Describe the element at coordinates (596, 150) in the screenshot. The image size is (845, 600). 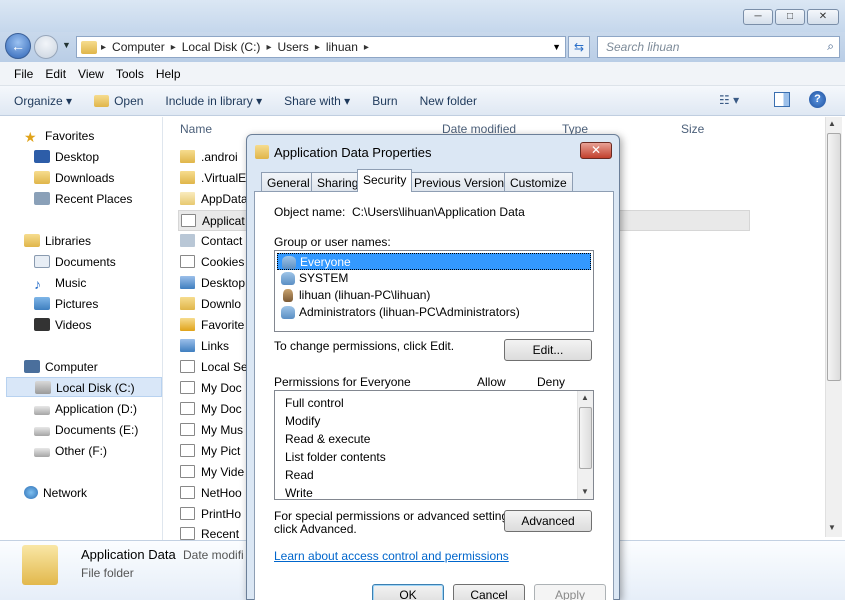
I see `dialog-close-button: ✕` at that location.